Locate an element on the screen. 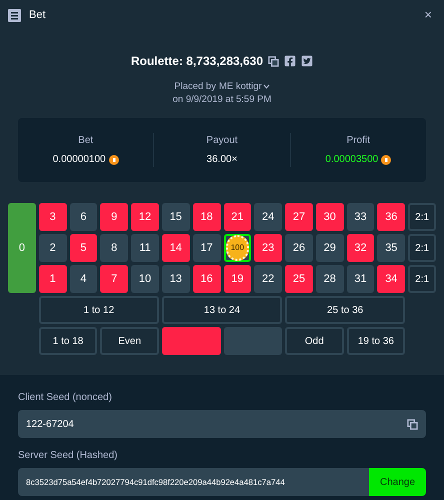 The height and width of the screenshot is (500, 444). list-icon is located at coordinates (14, 15).